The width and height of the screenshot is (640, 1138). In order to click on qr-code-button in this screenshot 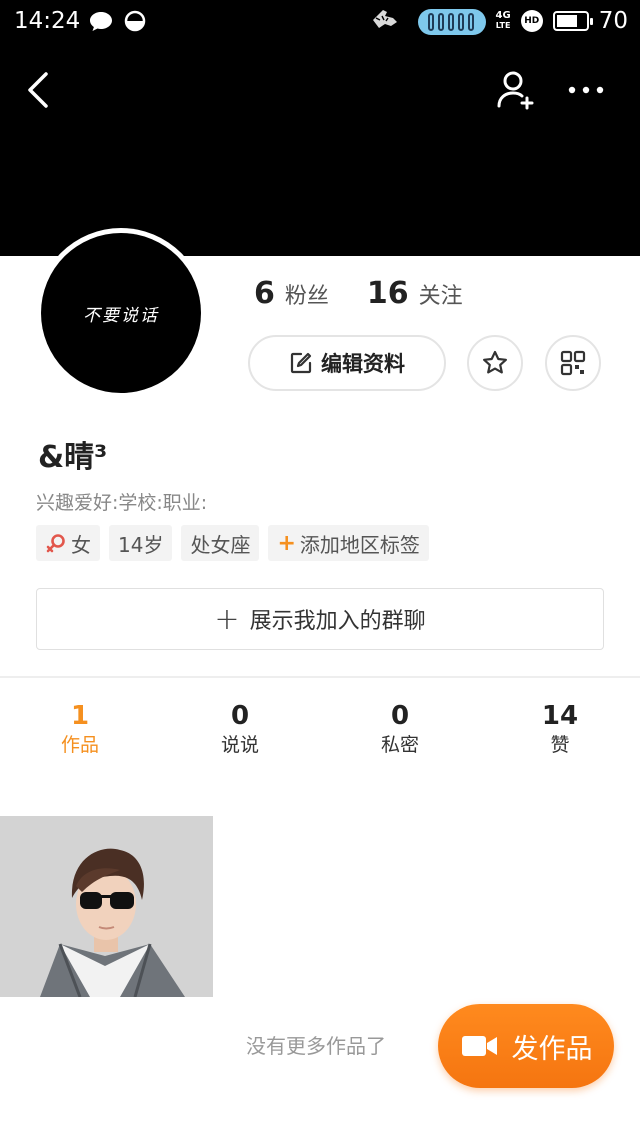, I will do `click(573, 363)`.